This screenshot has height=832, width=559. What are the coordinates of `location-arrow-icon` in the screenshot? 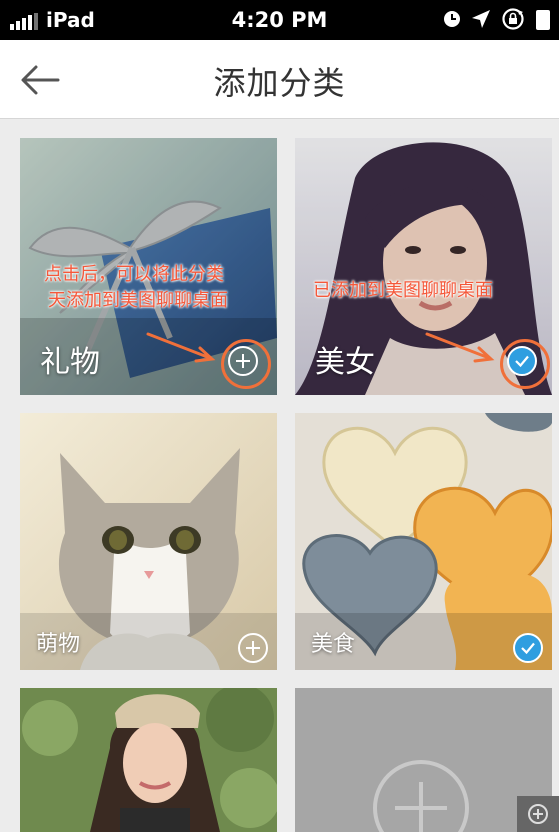 It's located at (481, 19).